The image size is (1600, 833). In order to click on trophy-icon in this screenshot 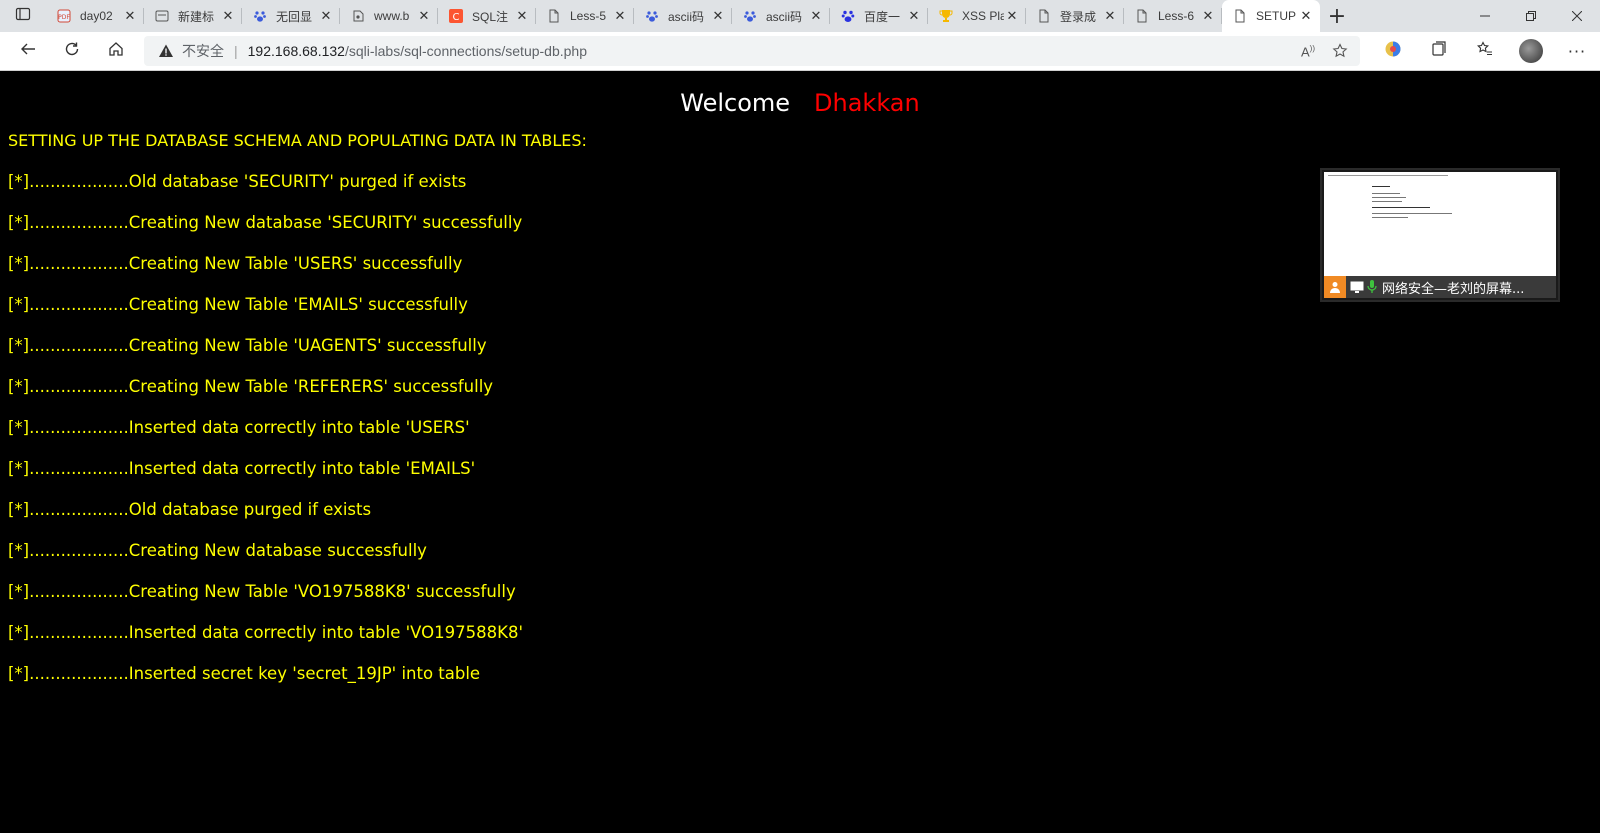, I will do `click(946, 16)`.